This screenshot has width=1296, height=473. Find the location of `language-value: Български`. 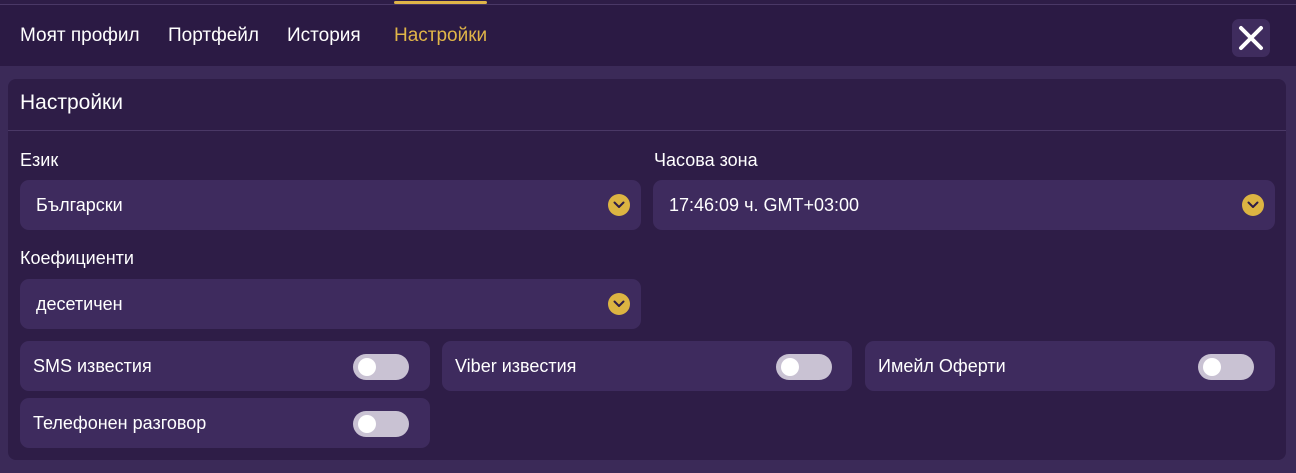

language-value: Български is located at coordinates (79, 205).